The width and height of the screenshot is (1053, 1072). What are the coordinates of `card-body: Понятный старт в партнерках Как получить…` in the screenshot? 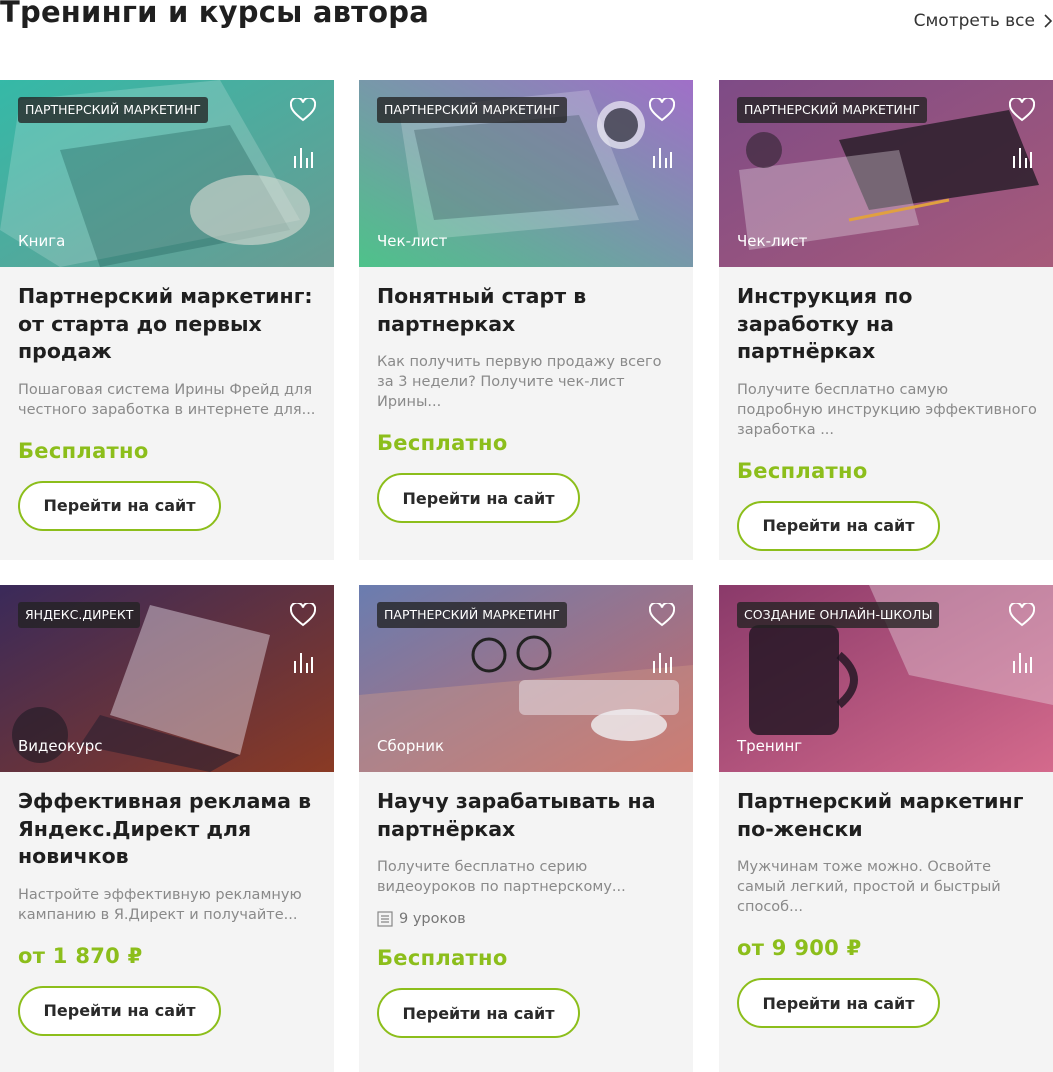 It's located at (527, 395).